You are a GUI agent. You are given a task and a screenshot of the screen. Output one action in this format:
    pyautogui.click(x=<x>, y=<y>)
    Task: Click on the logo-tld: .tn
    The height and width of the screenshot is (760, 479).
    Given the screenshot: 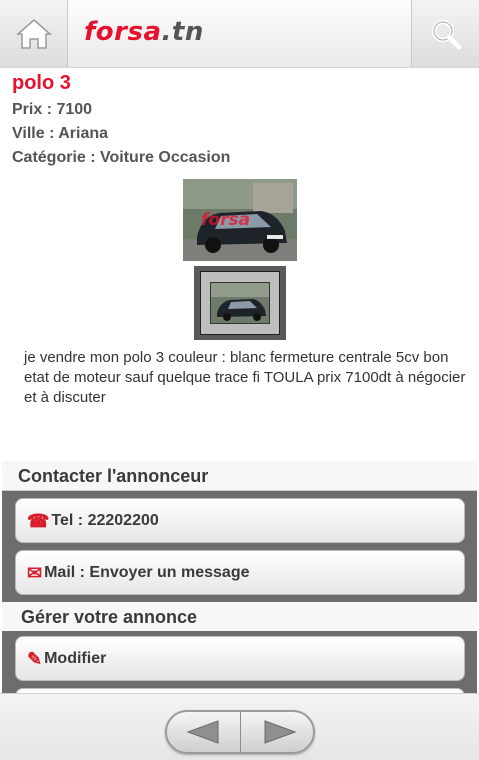 What is the action you would take?
    pyautogui.click(x=182, y=32)
    